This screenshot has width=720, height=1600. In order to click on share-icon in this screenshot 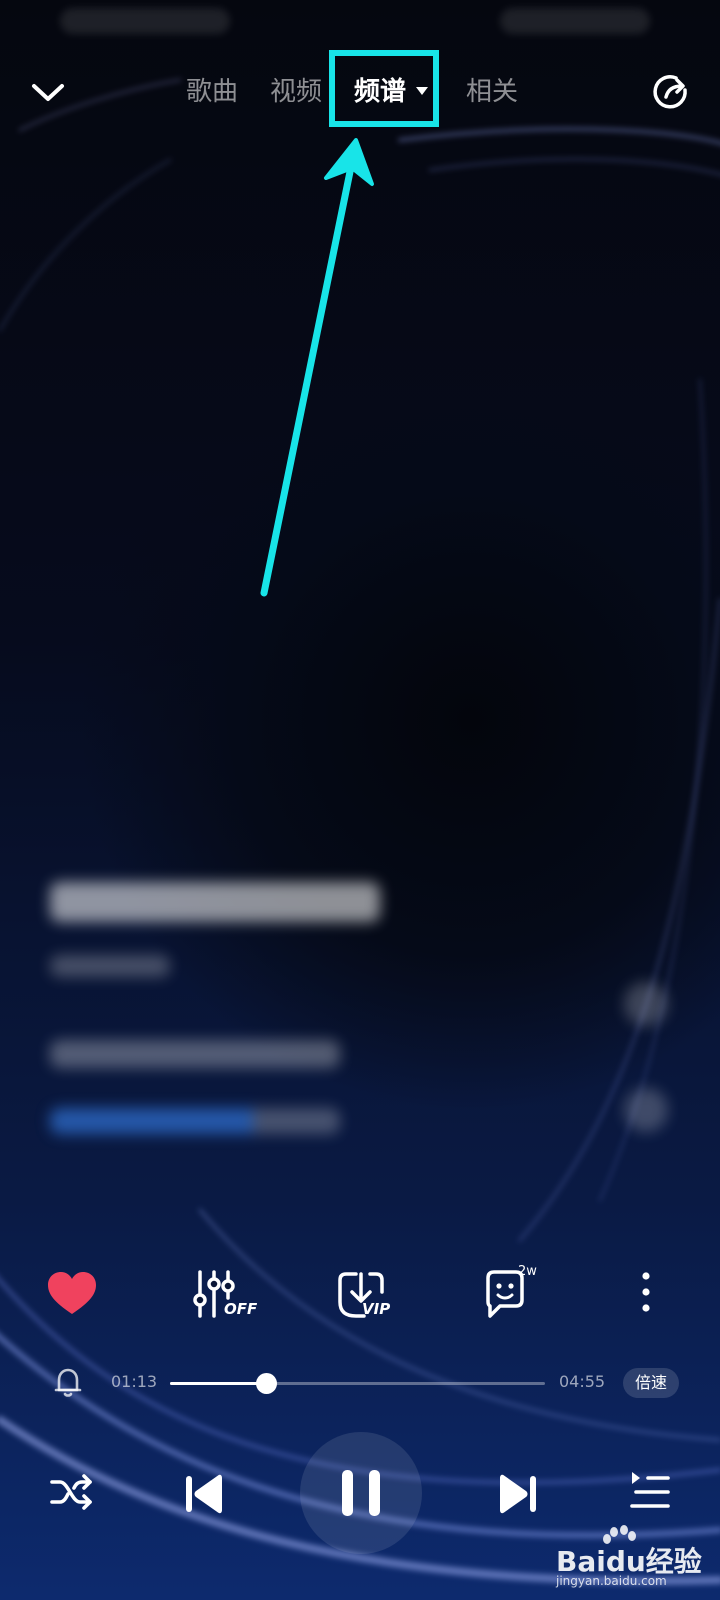, I will do `click(670, 92)`.